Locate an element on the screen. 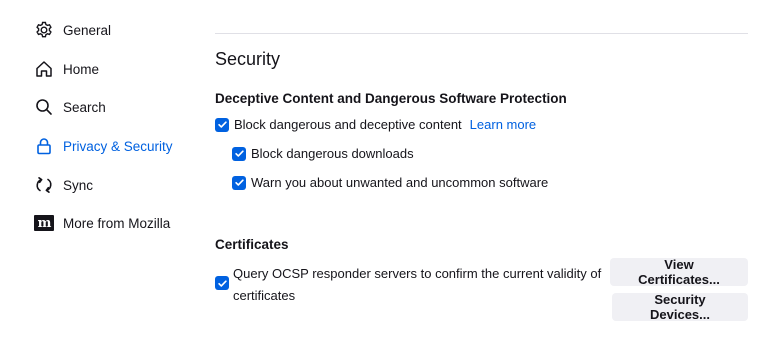 The width and height of the screenshot is (768, 337). block-downloads-row: Block dangerous downloads is located at coordinates (323, 153).